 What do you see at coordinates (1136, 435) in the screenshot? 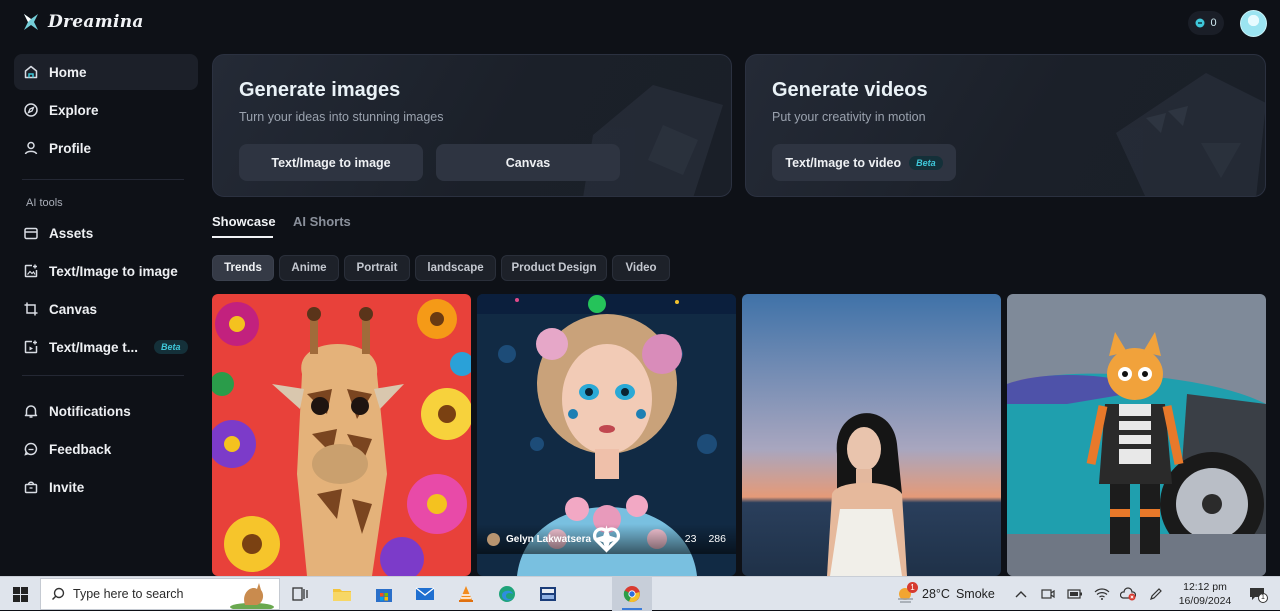
I see `gallery-tile-cat-car` at bounding box center [1136, 435].